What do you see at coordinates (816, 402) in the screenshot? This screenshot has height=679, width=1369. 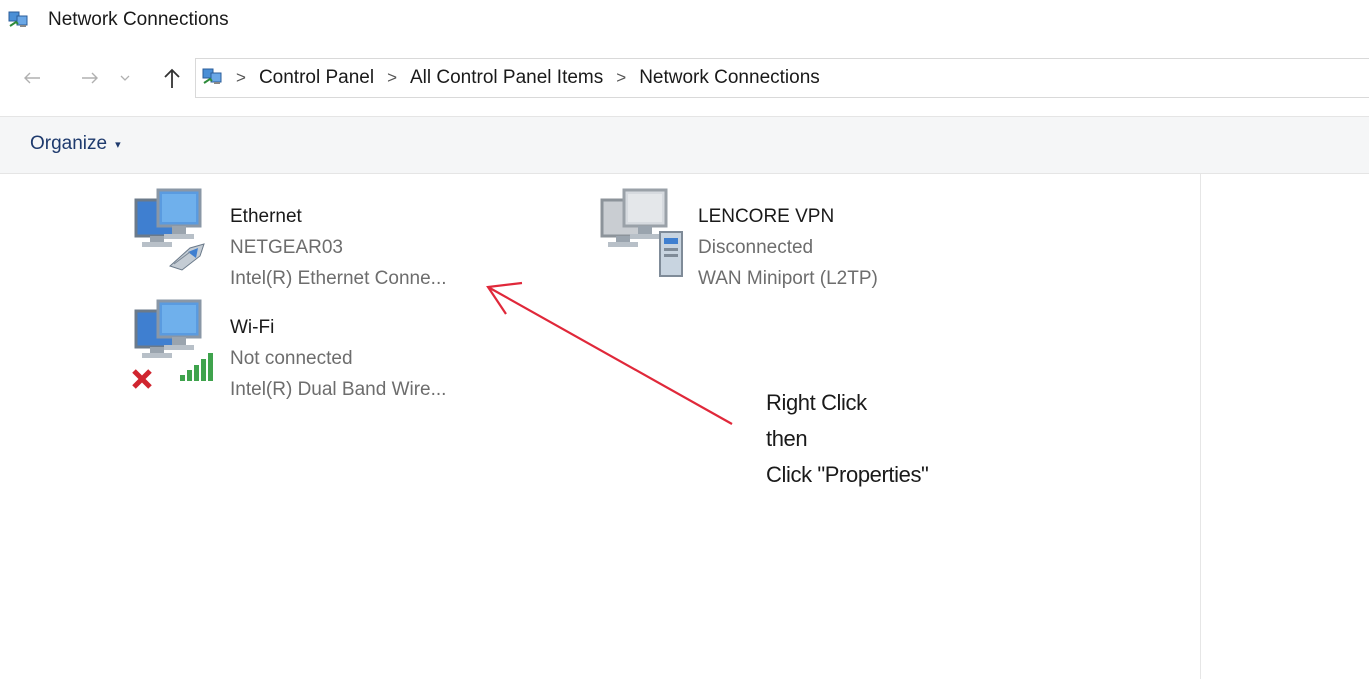 I see `annotation-line: Right Click` at bounding box center [816, 402].